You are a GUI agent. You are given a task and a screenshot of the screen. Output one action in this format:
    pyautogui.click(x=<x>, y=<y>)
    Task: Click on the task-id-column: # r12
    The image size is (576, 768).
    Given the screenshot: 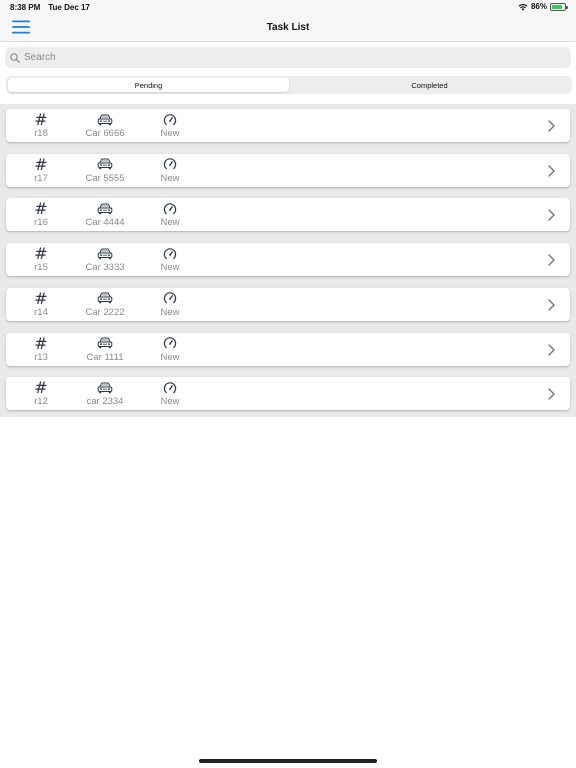 What is the action you would take?
    pyautogui.click(x=41, y=393)
    